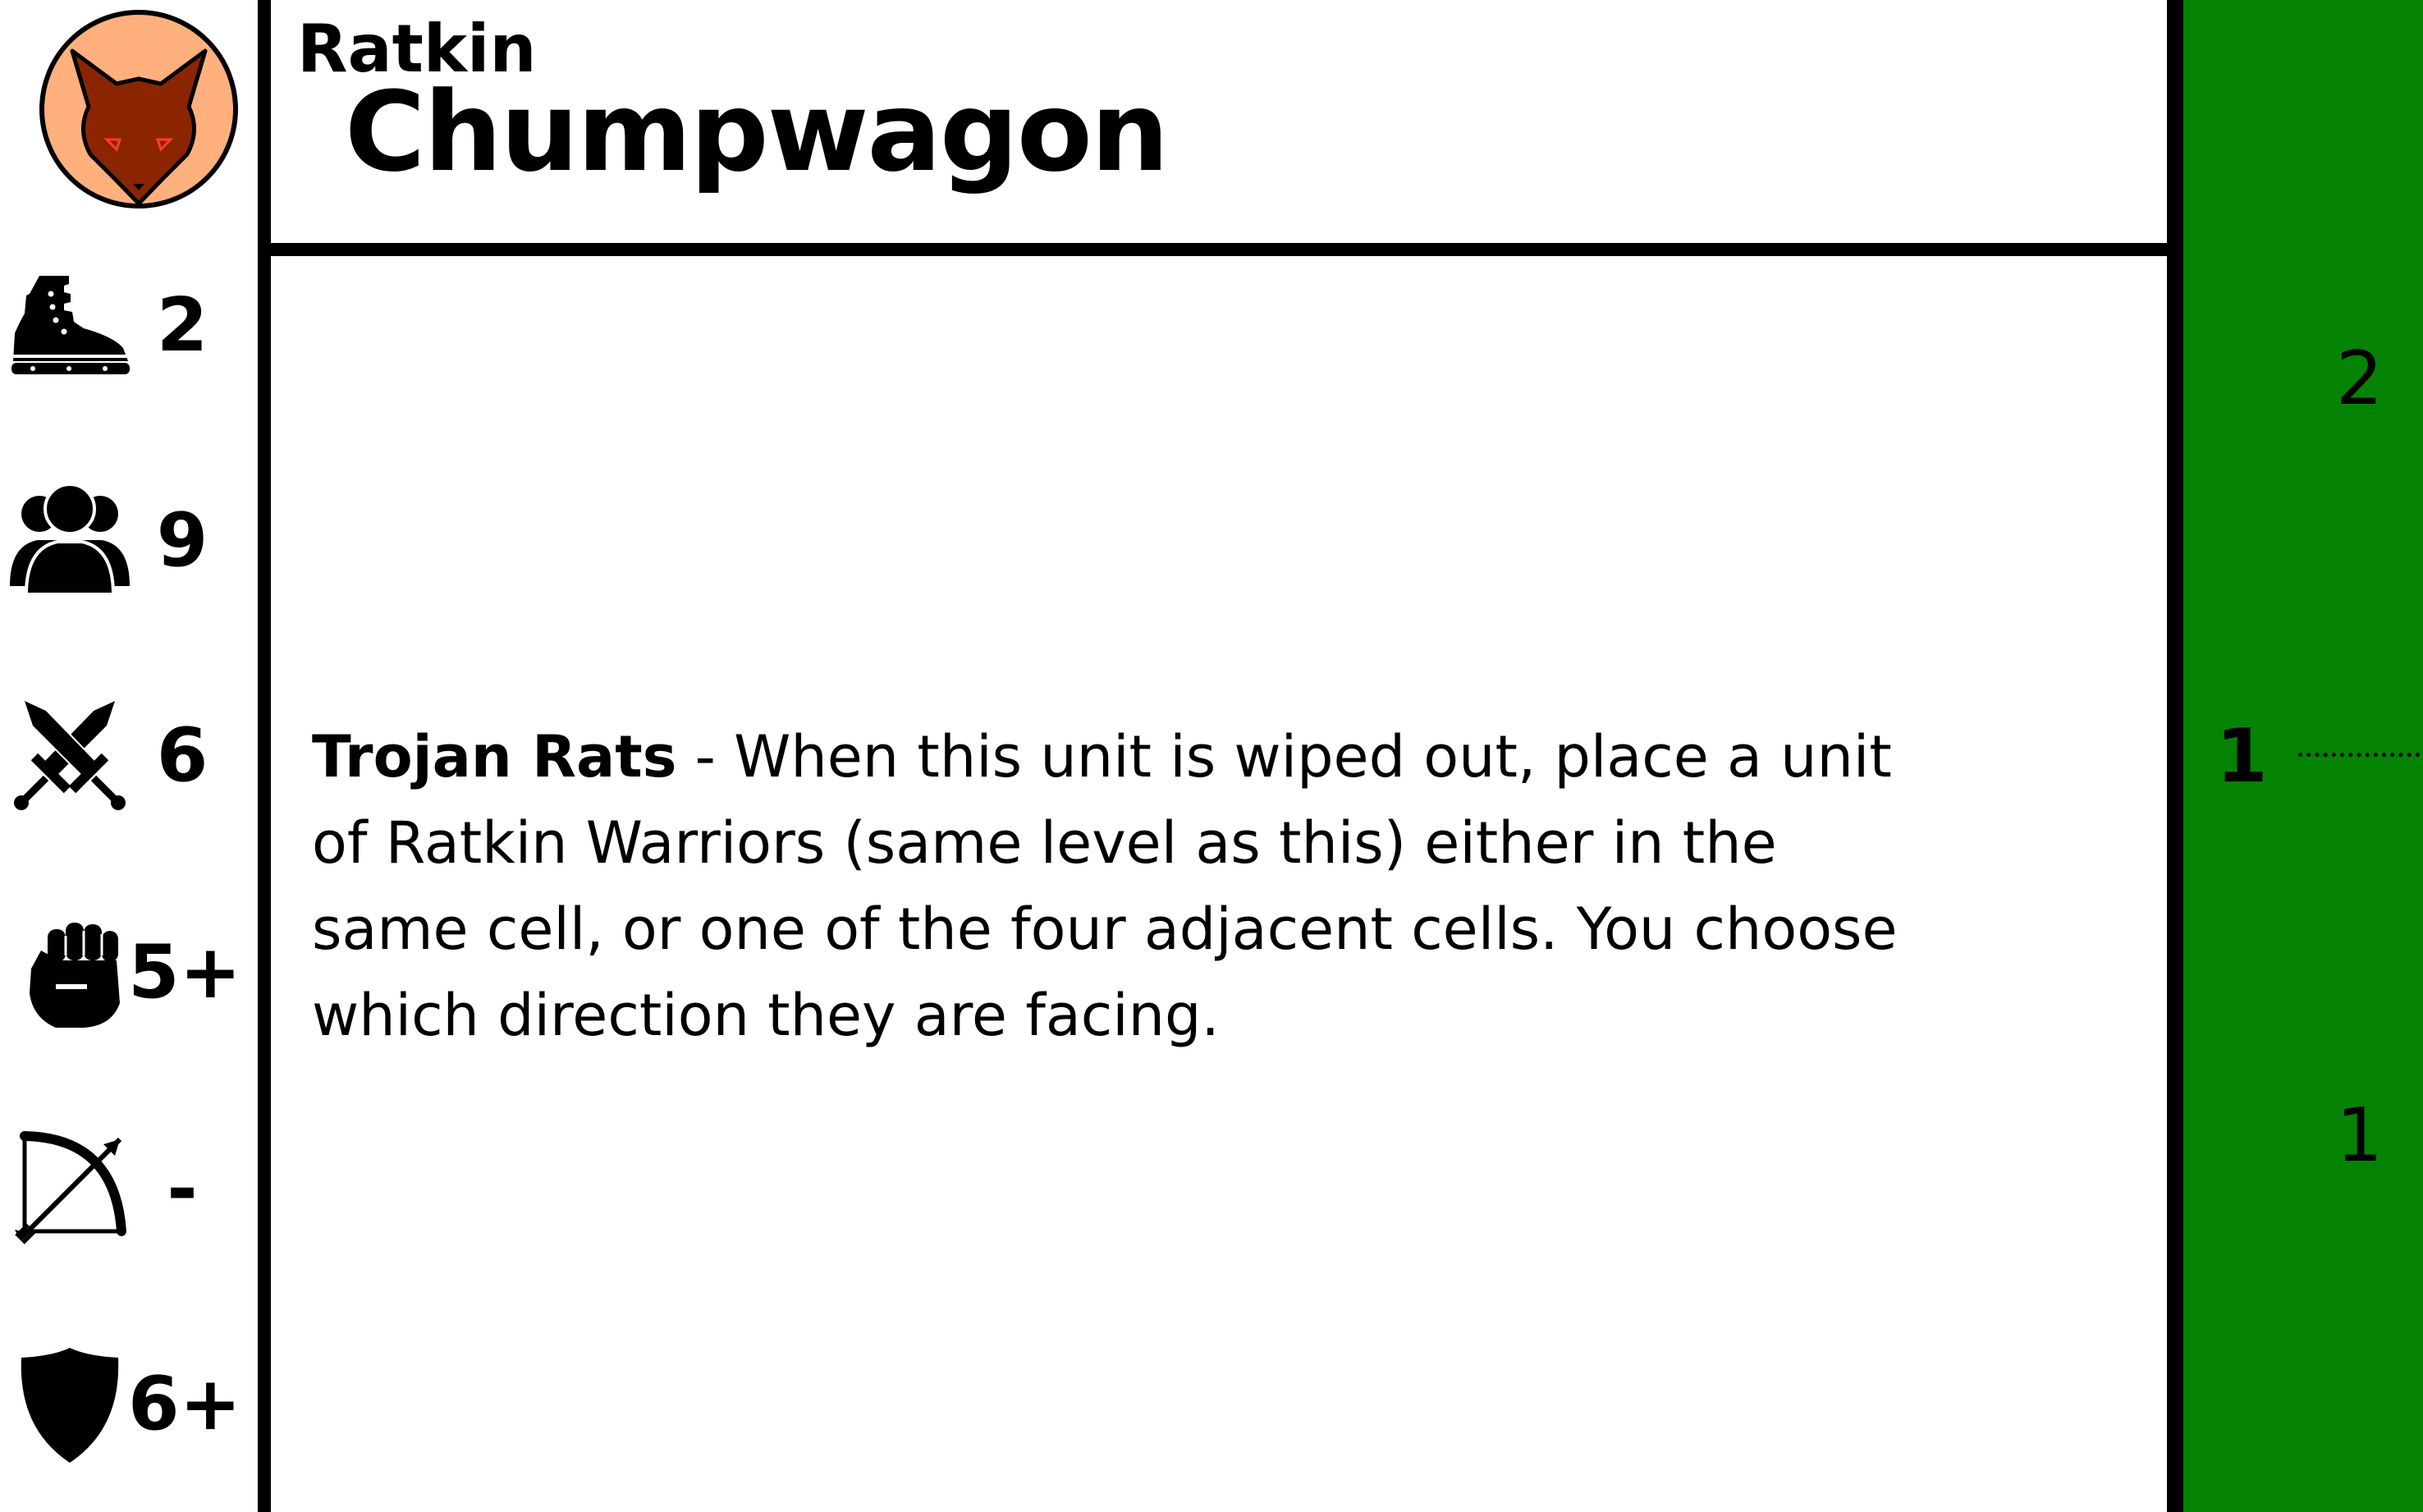 The image size is (2423, 1512). I want to click on track-border, so click(2175, 756).